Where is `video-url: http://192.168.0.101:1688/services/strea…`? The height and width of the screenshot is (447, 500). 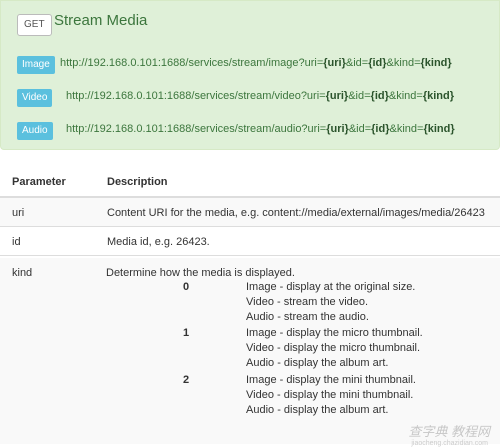
video-url: http://192.168.0.101:1688/services/strea… is located at coordinates (260, 96).